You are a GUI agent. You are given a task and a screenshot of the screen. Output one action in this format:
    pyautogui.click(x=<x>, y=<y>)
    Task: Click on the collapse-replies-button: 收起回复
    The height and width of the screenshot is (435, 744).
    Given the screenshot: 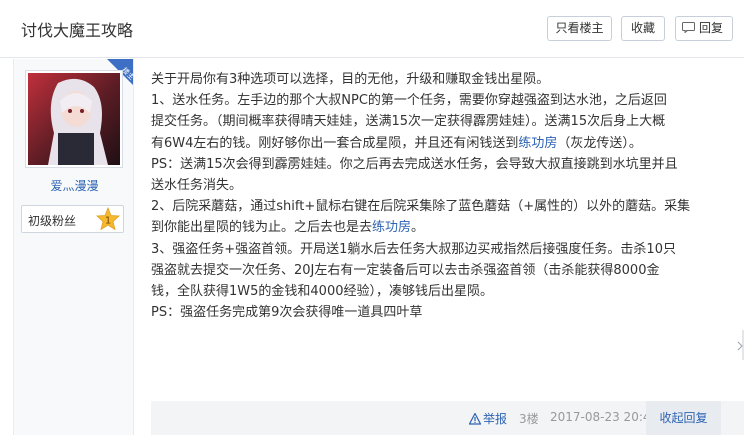 What is the action you would take?
    pyautogui.click(x=683, y=418)
    